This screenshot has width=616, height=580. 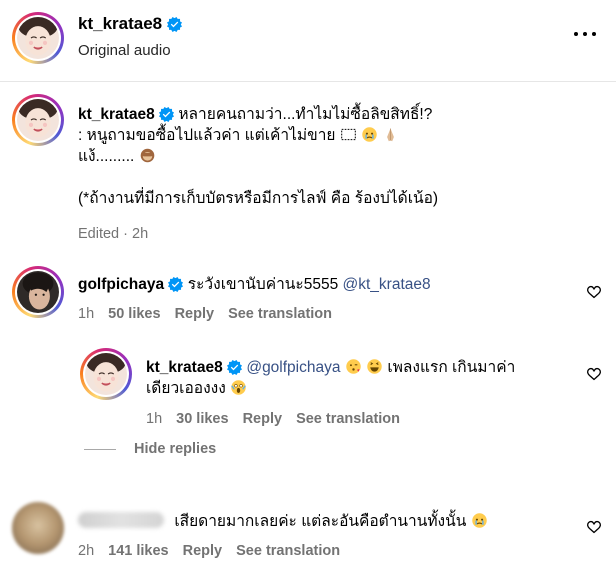 I want to click on reply-time: 1h, so click(x=154, y=419).